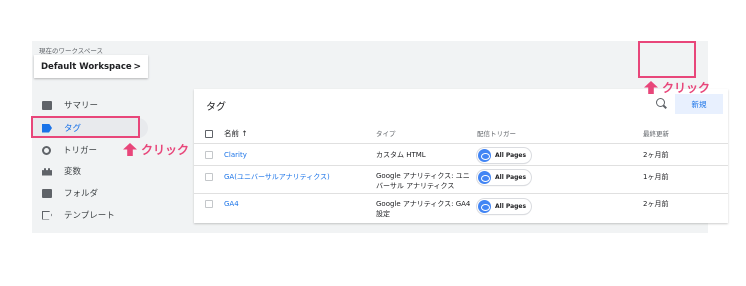 This screenshot has width=746, height=286. Describe the element at coordinates (90, 171) in the screenshot. I see `sidebar-item-variables: 変数` at that location.